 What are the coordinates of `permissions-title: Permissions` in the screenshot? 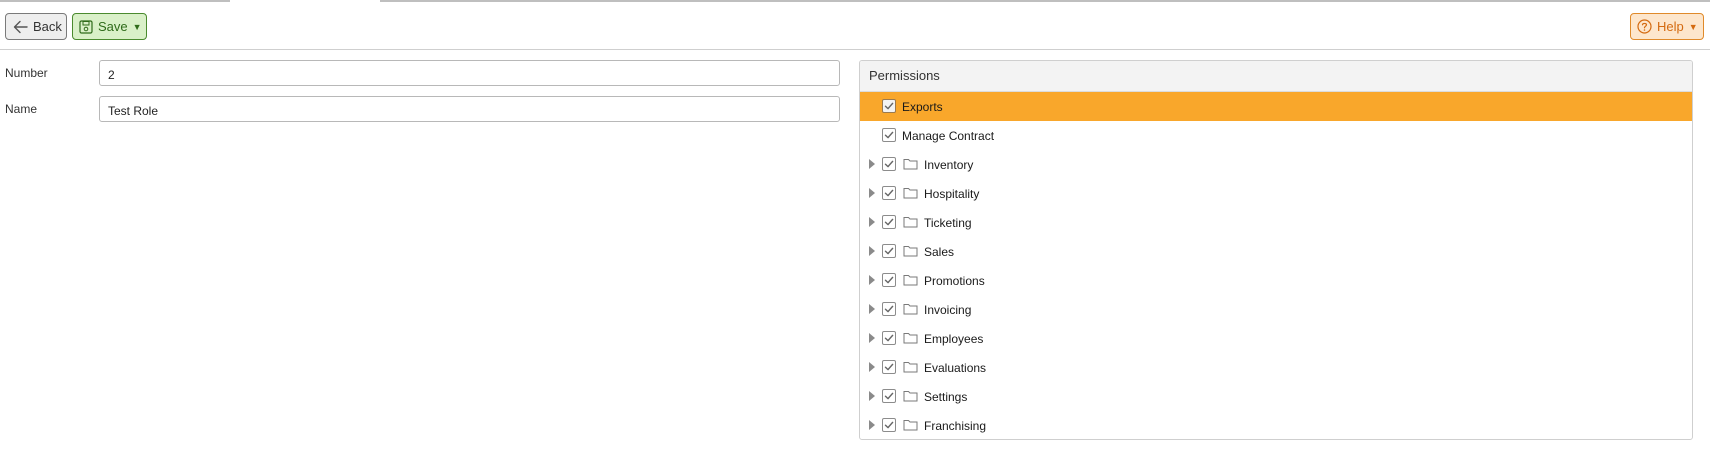 It's located at (1276, 76).